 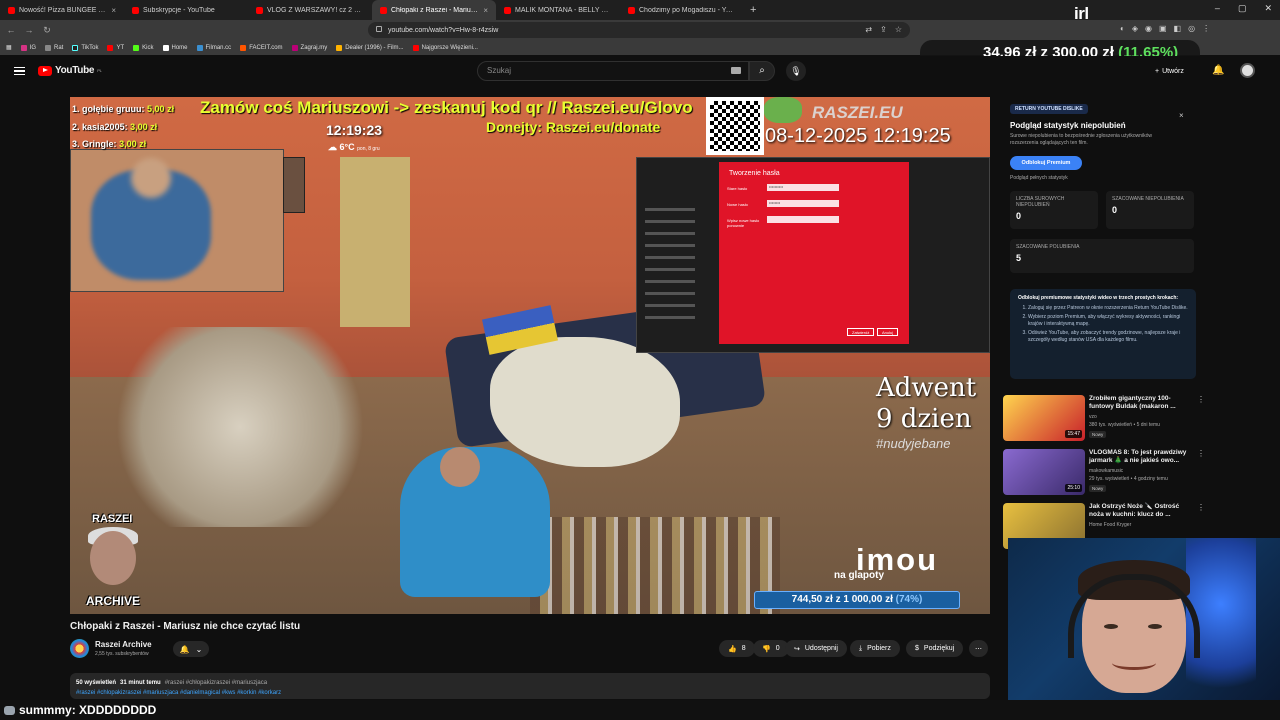 What do you see at coordinates (796, 71) in the screenshot?
I see `microphone-icon: 🎙` at bounding box center [796, 71].